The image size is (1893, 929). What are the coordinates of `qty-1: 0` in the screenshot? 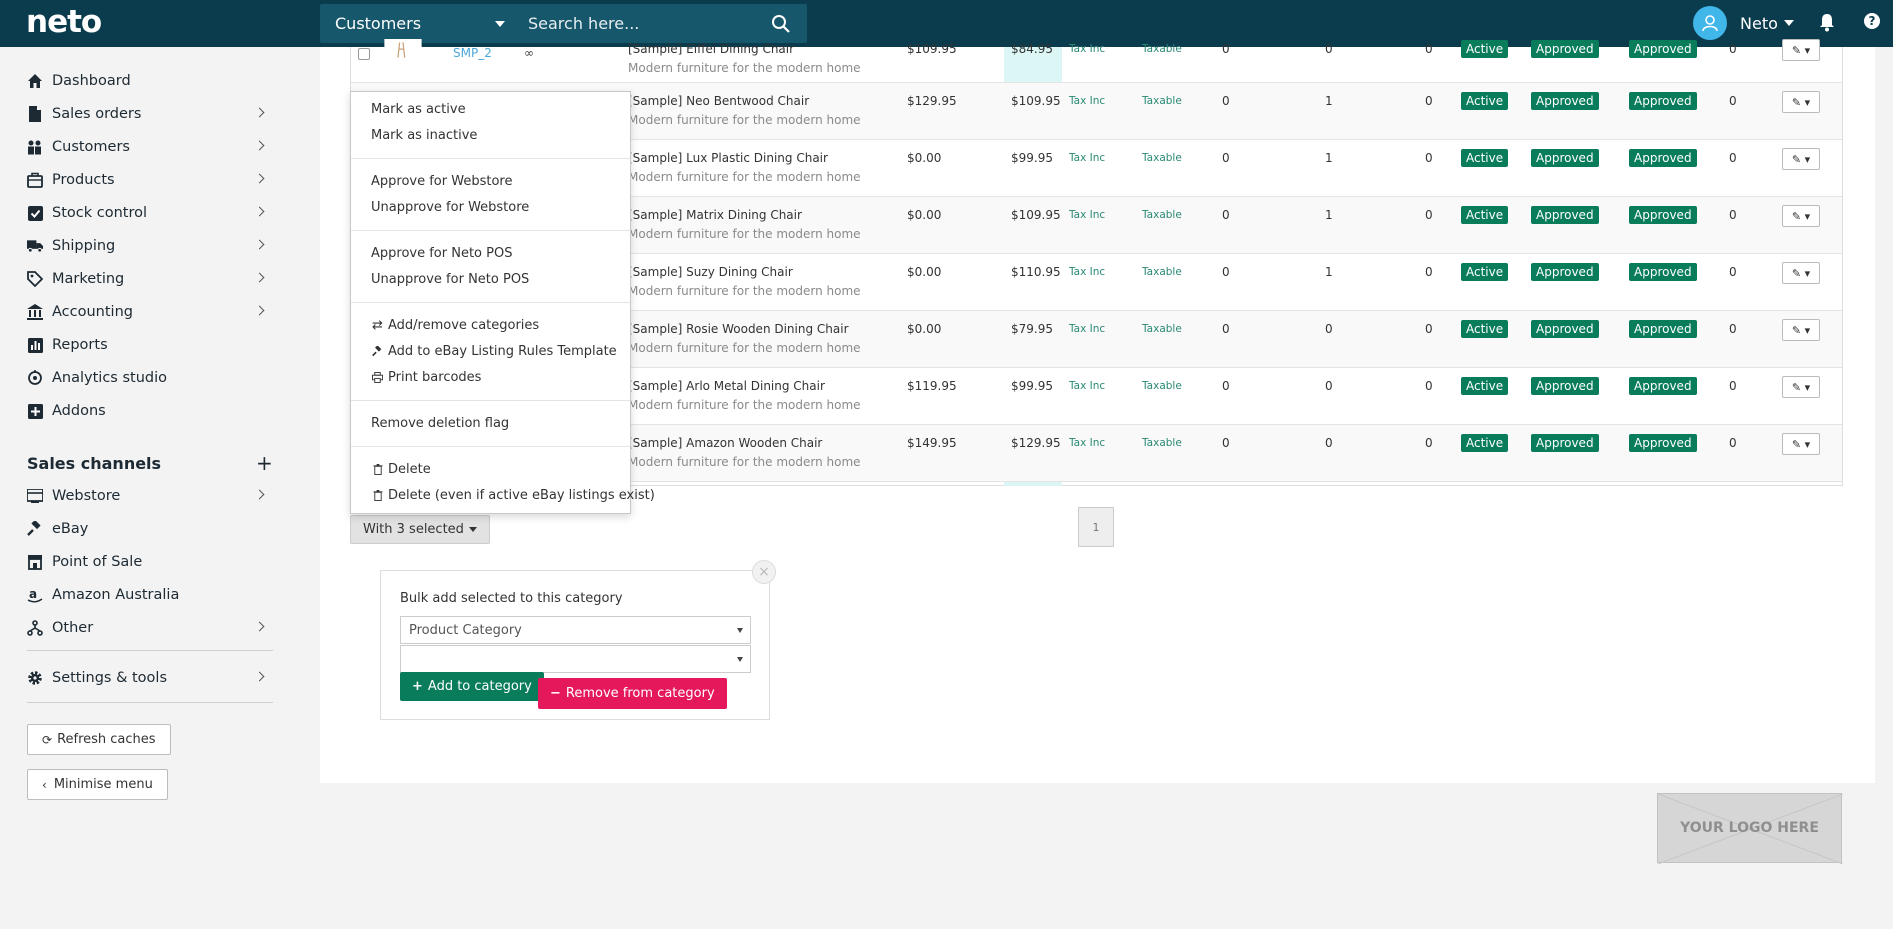 It's located at (1226, 215).